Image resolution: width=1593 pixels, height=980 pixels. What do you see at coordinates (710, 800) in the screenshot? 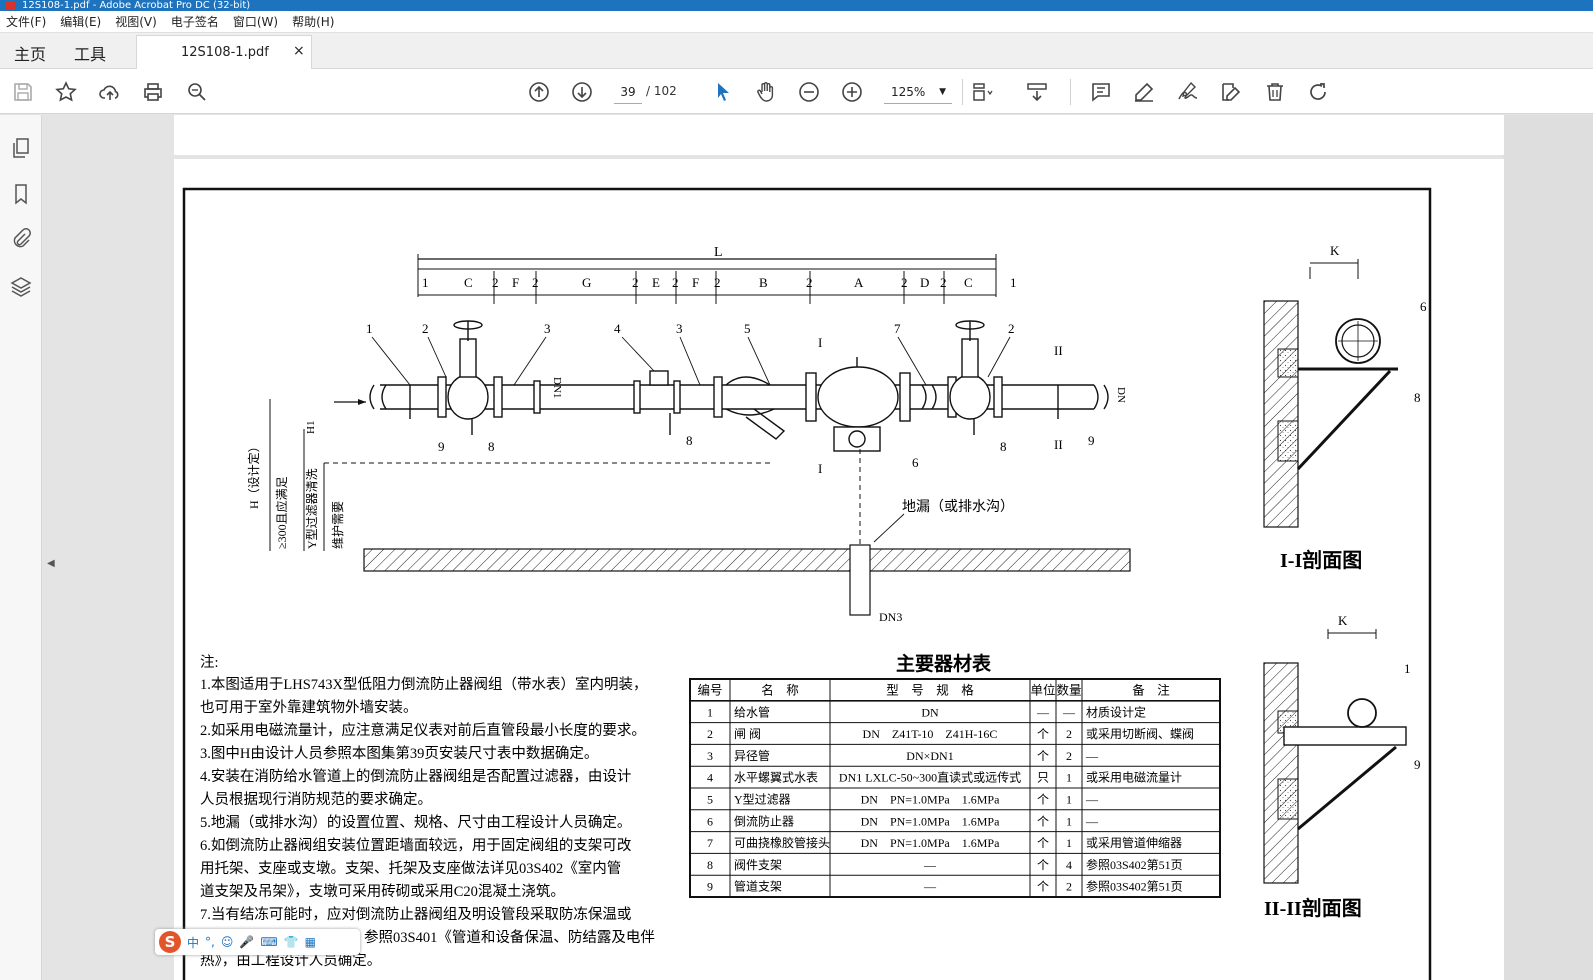
I see `table-cell: 5` at bounding box center [710, 800].